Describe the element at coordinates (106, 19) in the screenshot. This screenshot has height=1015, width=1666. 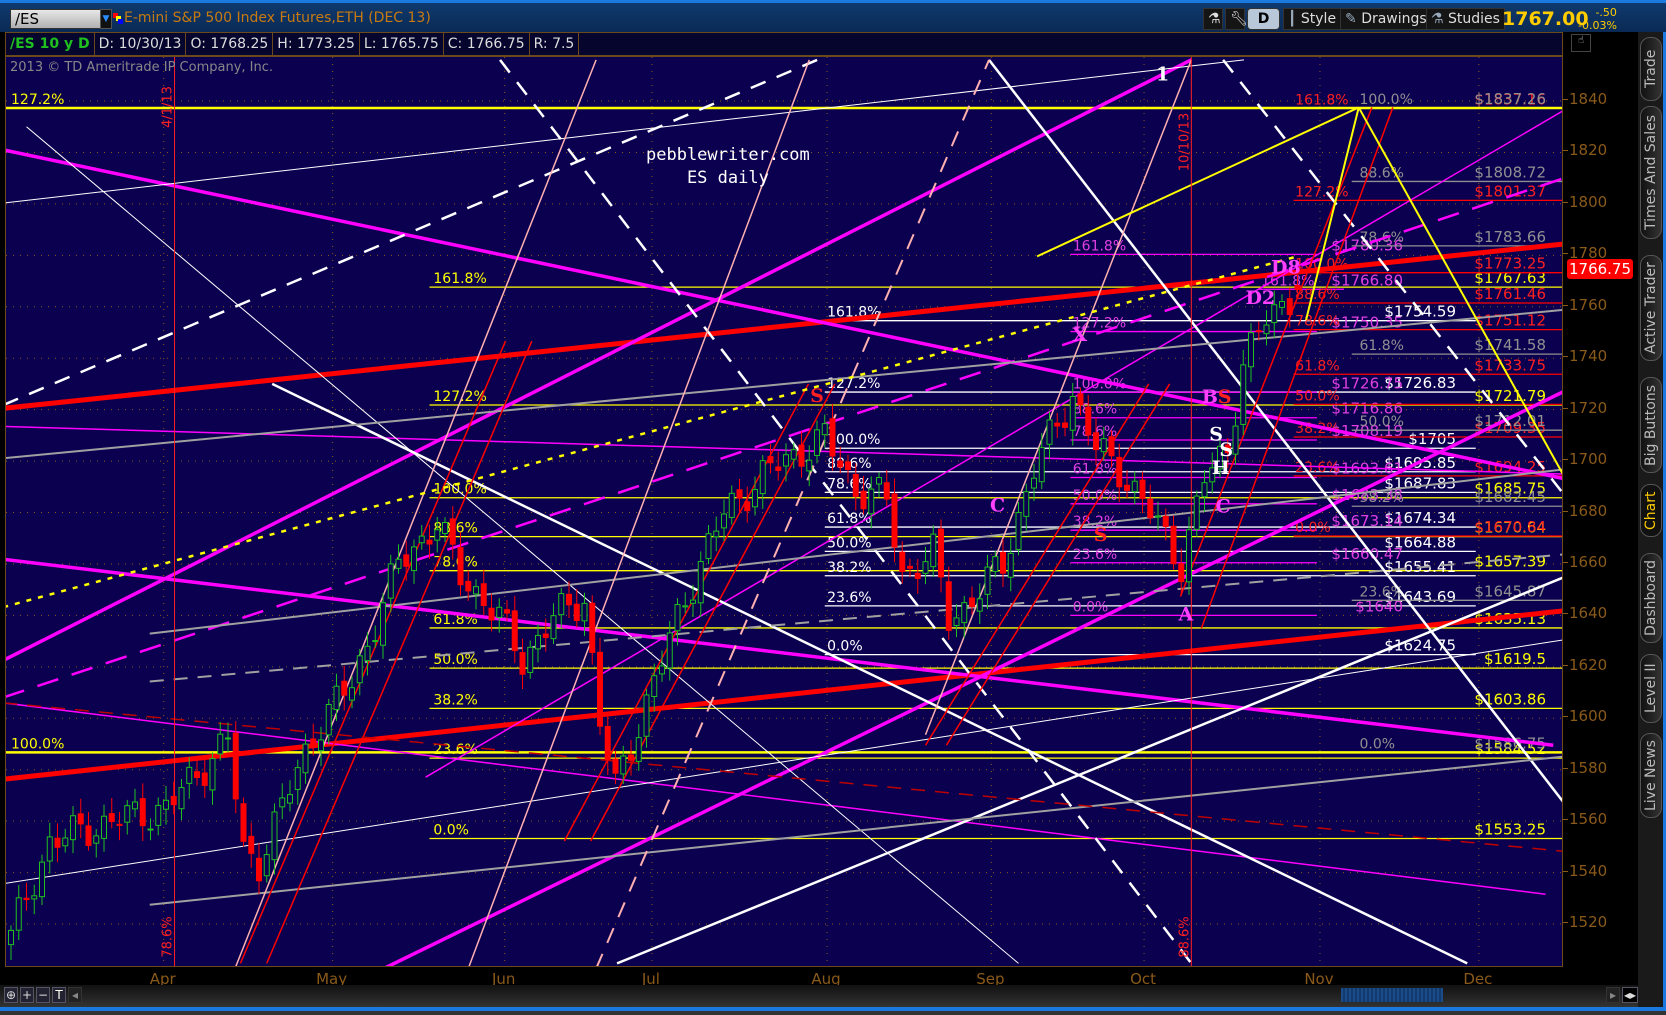
I see `symbol-dropdown-button: ▼` at that location.